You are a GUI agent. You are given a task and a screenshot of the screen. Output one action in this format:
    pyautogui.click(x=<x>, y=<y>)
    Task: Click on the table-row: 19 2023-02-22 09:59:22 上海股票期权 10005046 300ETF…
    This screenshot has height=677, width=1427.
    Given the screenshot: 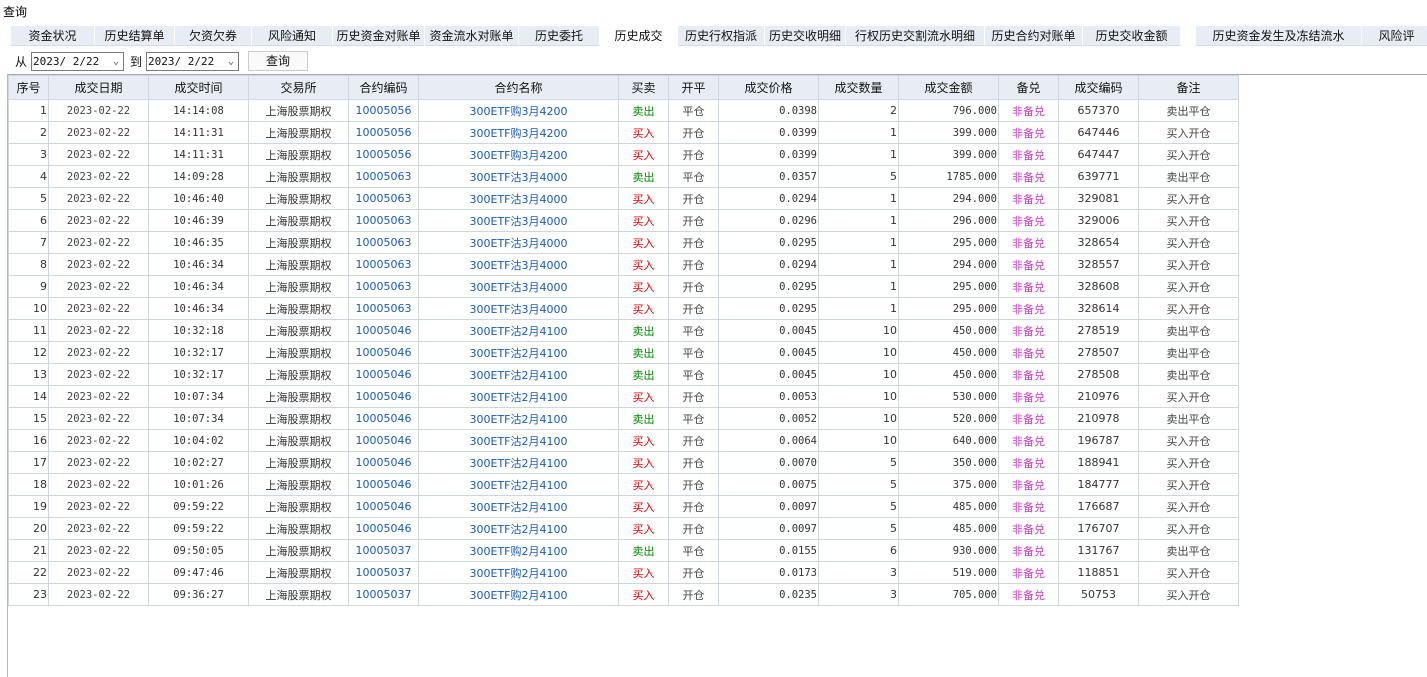 What is the action you would take?
    pyautogui.click(x=623, y=506)
    